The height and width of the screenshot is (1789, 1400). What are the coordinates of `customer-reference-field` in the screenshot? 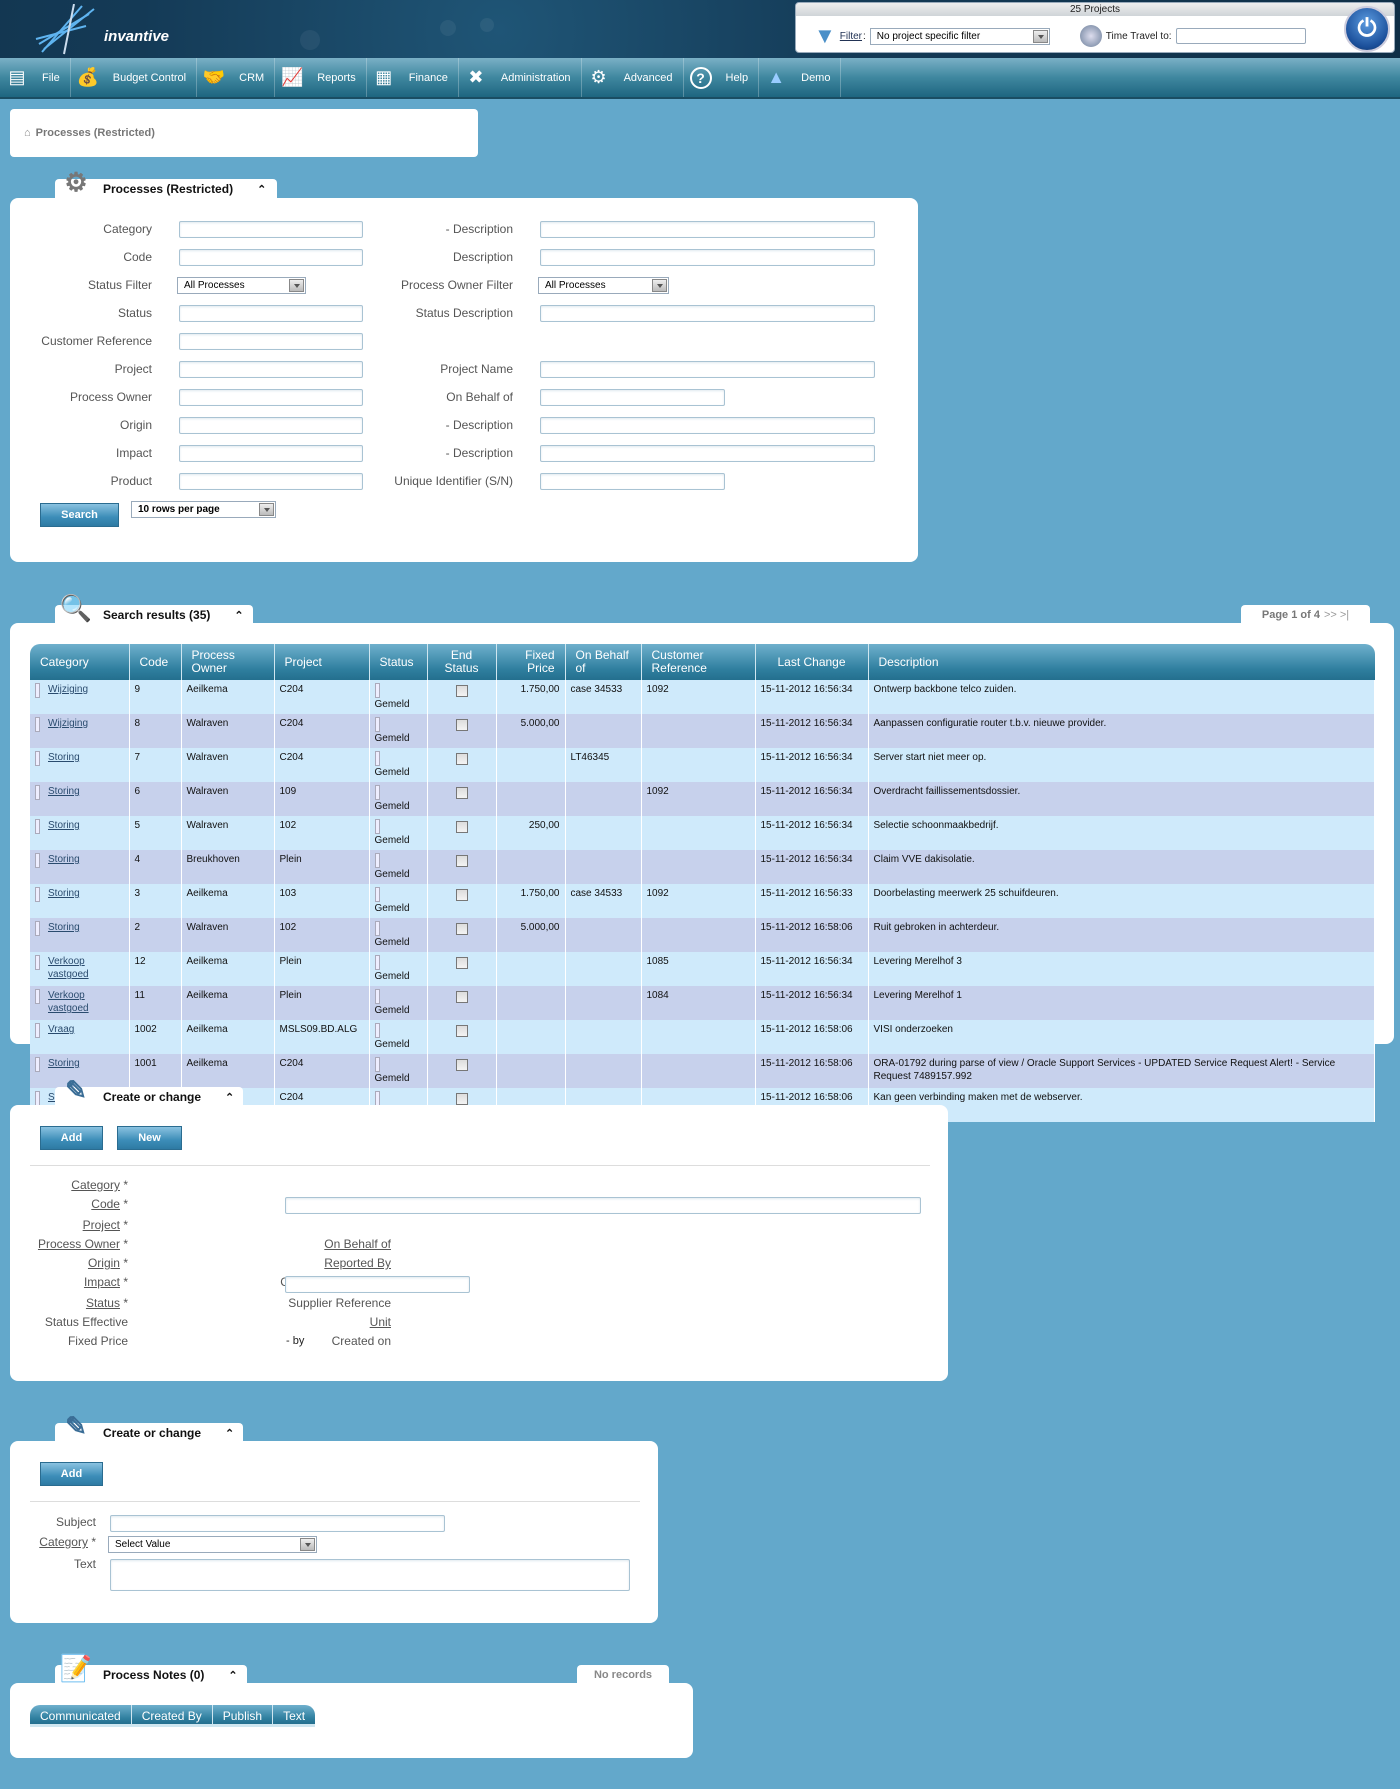 It's located at (377, 1284).